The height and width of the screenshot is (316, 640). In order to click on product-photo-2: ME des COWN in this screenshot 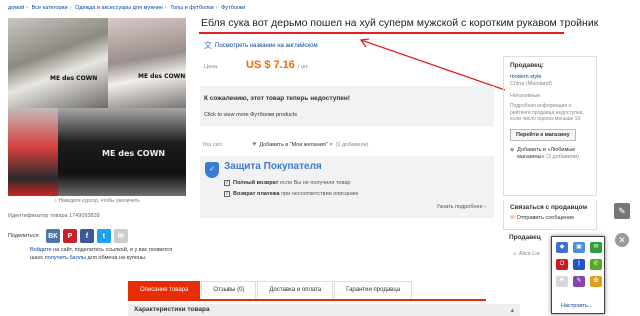, I will do `click(147, 63)`.